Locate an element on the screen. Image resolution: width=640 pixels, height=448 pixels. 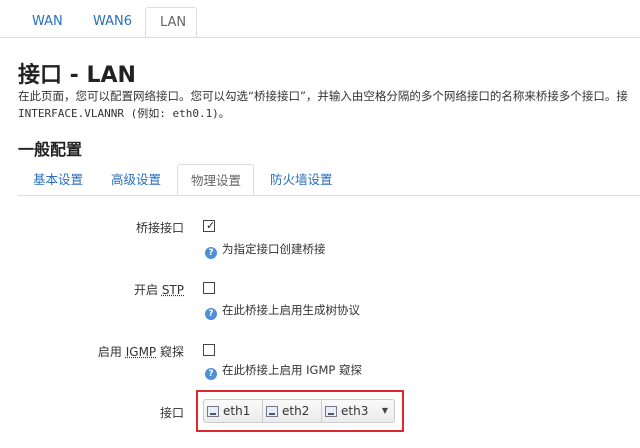
igmp-hint-text: 在此桥接上启用 IGMP 窥探 is located at coordinates (292, 370).